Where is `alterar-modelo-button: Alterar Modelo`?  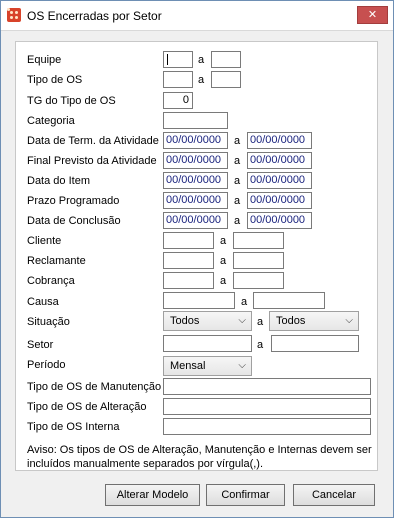 alterar-modelo-button: Alterar Modelo is located at coordinates (152, 495).